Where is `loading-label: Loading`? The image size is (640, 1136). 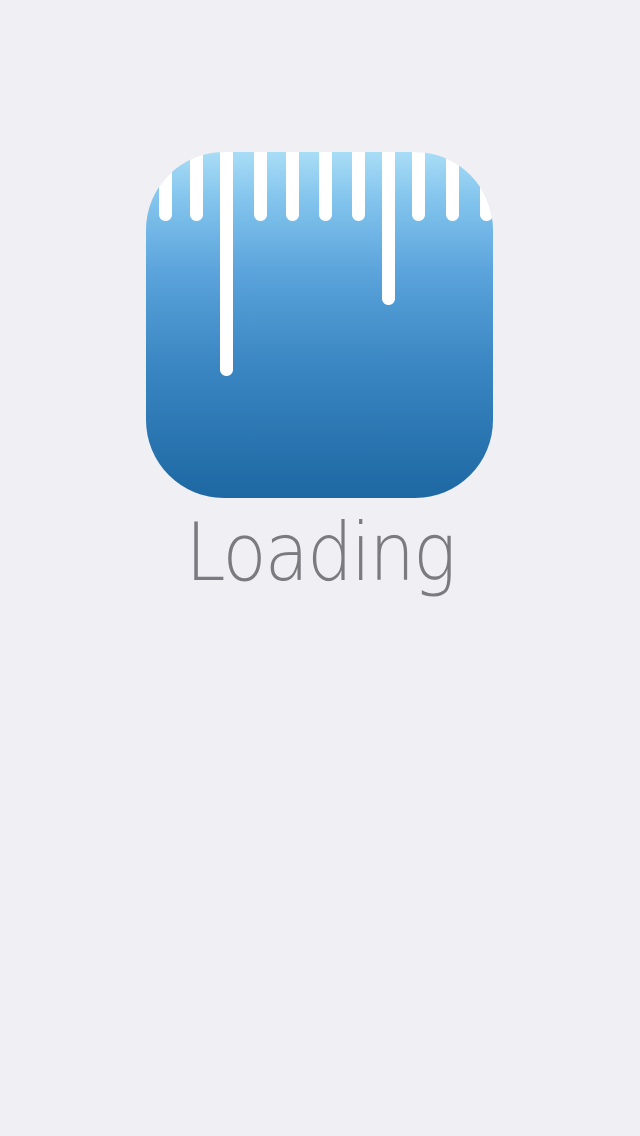 loading-label: Loading is located at coordinates (321, 552).